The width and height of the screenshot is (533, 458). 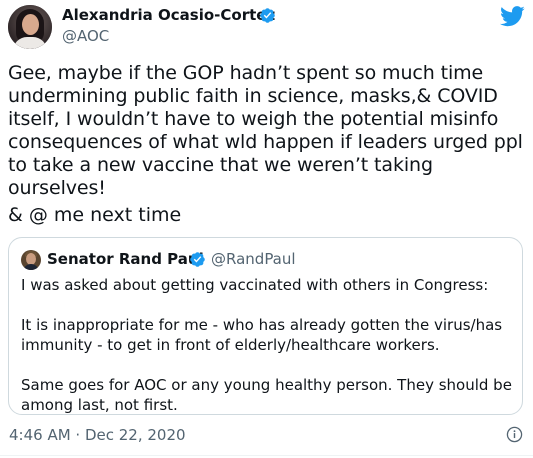 What do you see at coordinates (97, 435) in the screenshot?
I see `tweet-timestamp: 4:46 AM · Dec 22, 2020` at bounding box center [97, 435].